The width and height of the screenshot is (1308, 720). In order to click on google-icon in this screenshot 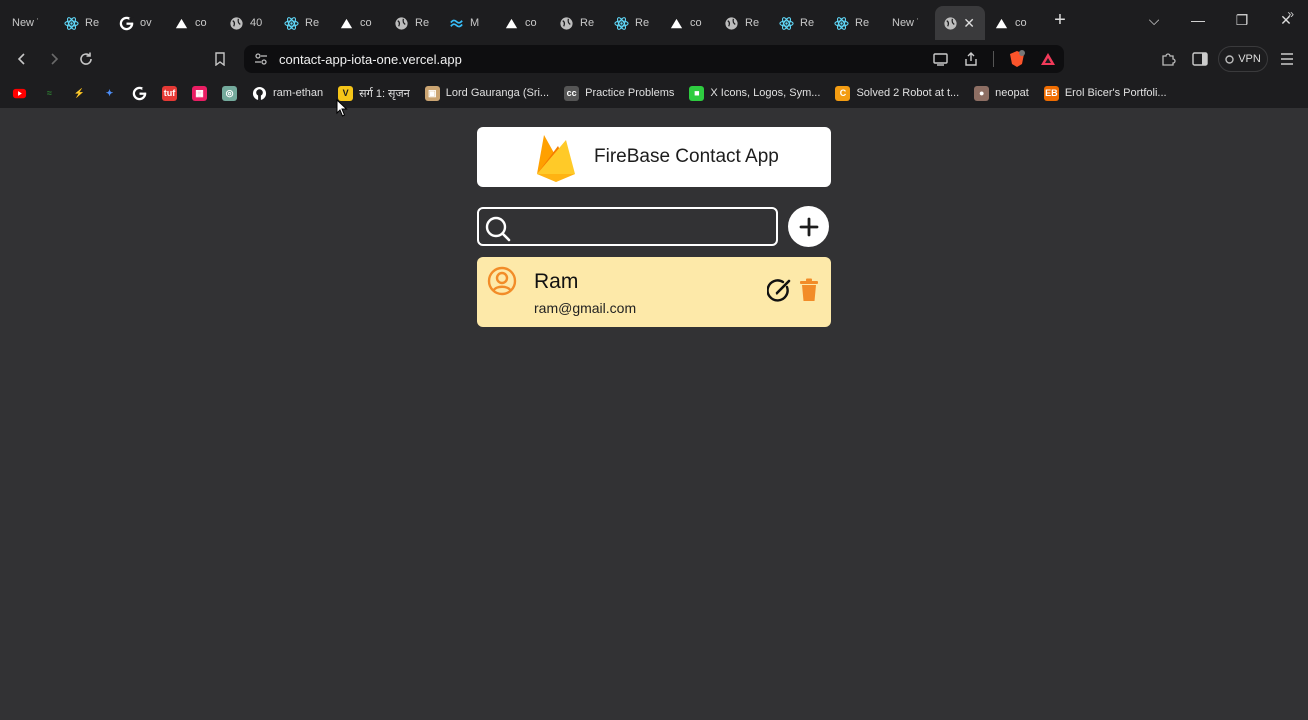, I will do `click(139, 93)`.